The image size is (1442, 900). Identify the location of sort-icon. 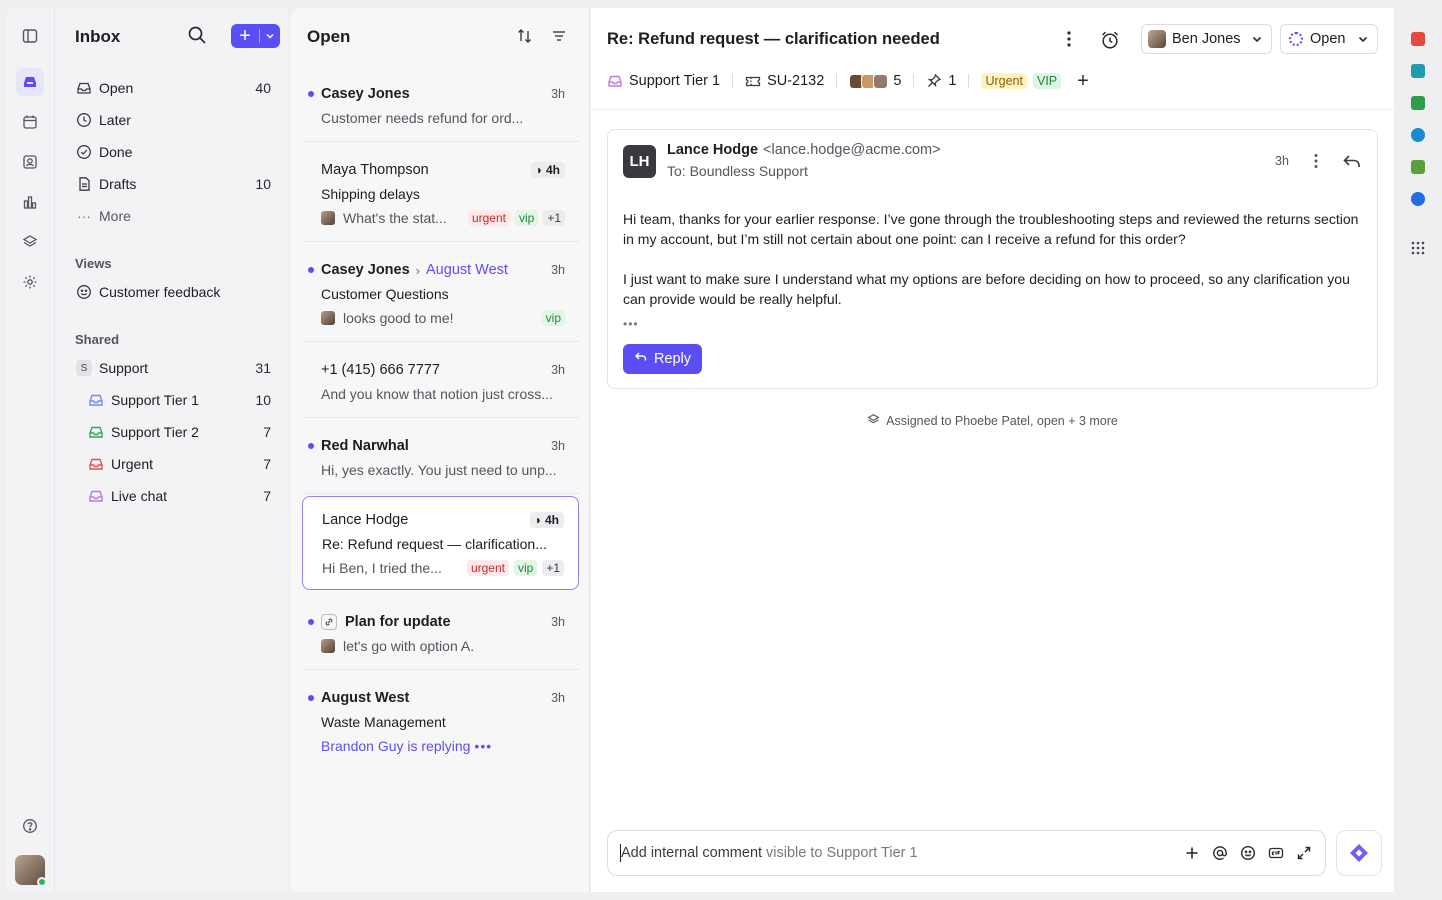
(525, 36).